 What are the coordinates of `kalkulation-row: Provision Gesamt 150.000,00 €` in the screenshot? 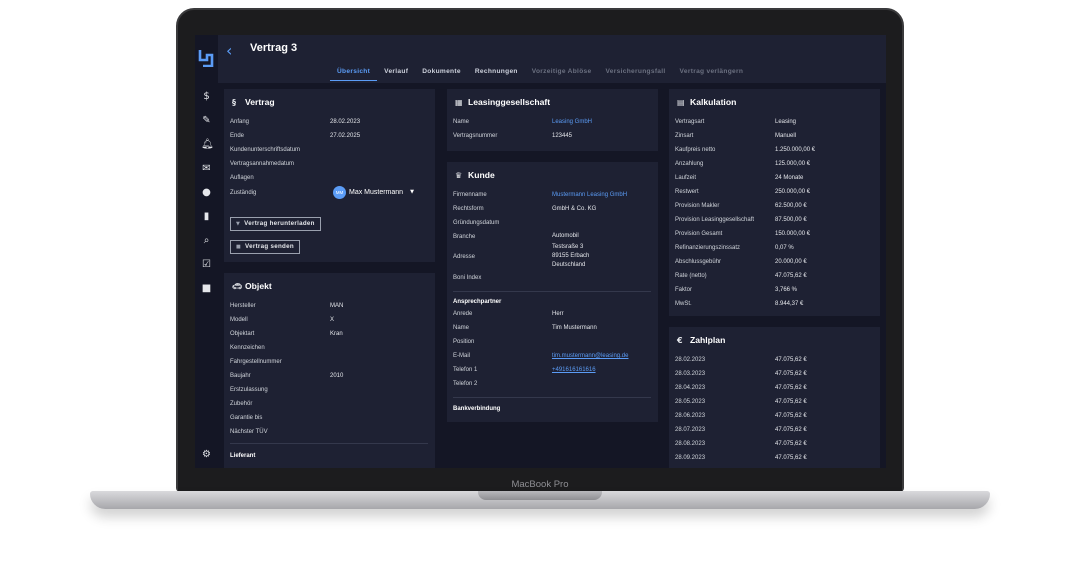 It's located at (743, 234).